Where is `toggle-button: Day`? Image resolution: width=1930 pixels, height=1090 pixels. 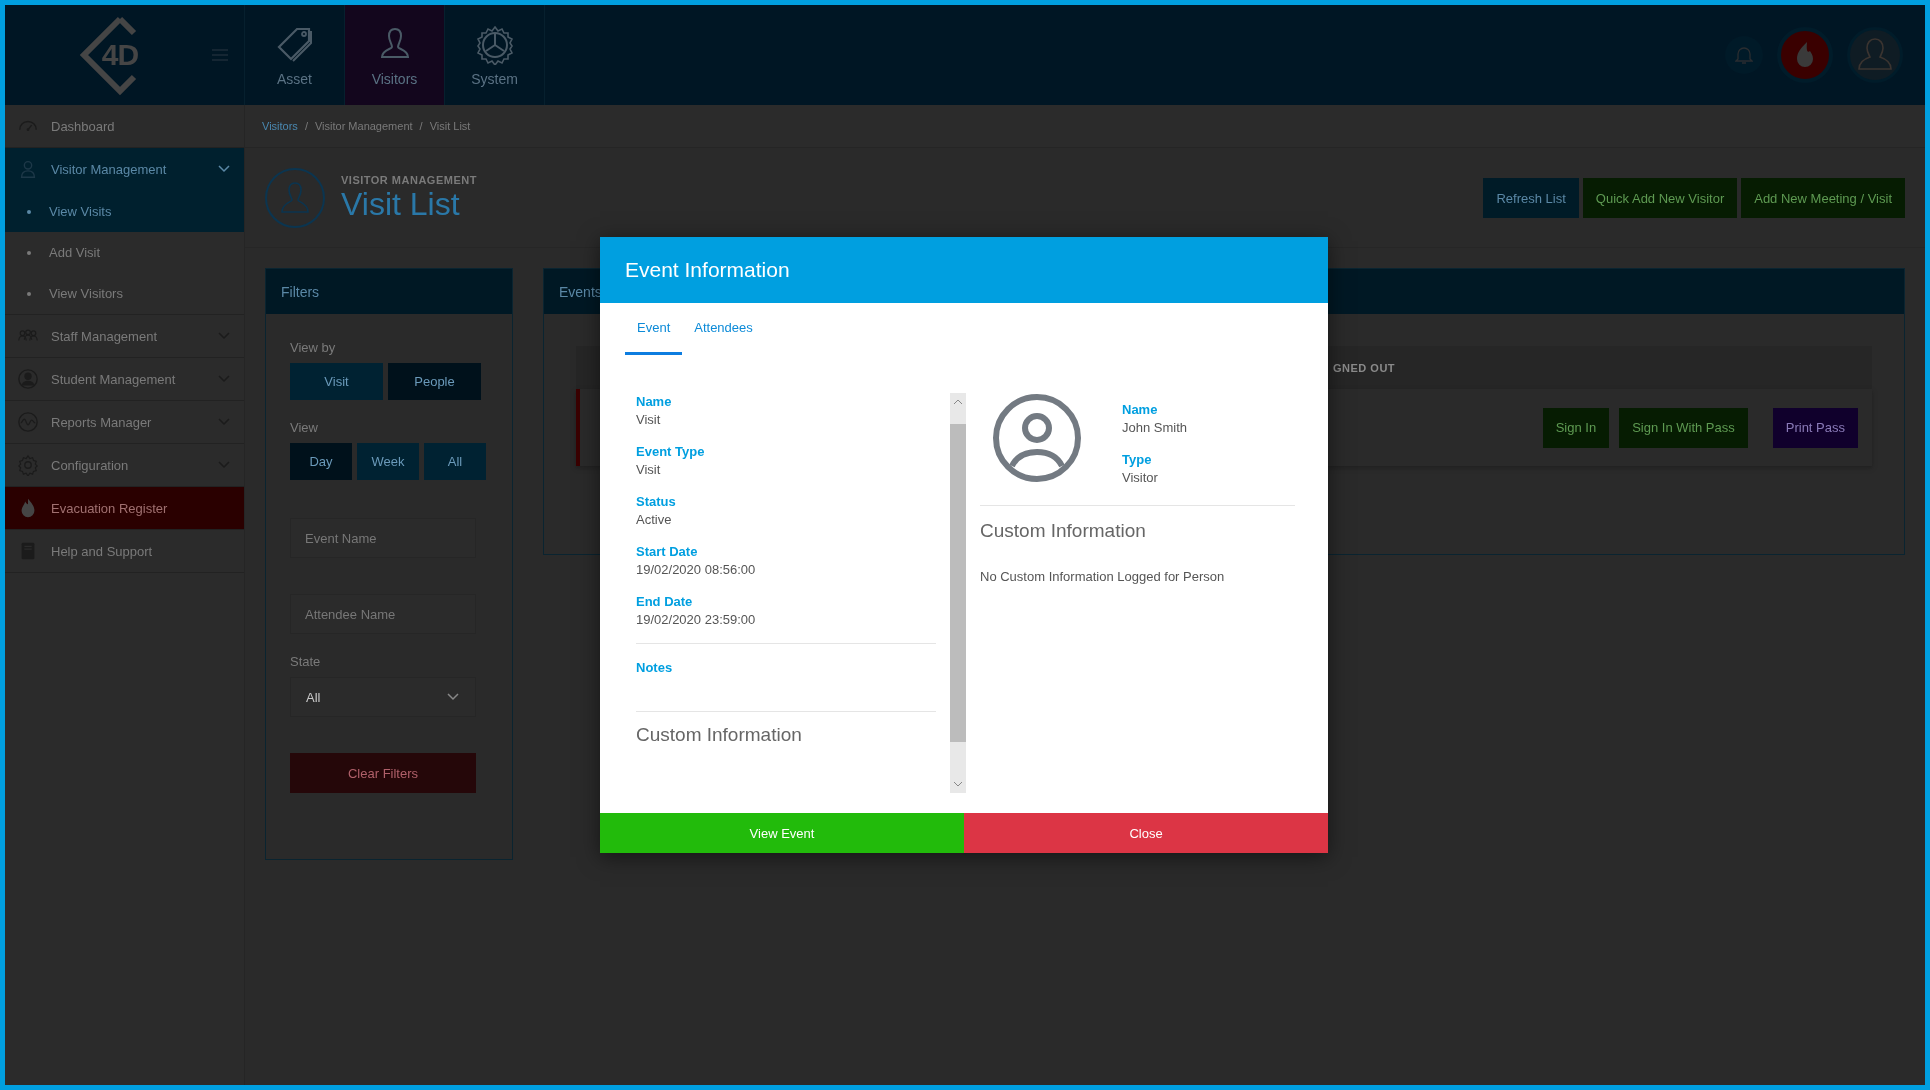 toggle-button: Day is located at coordinates (321, 461).